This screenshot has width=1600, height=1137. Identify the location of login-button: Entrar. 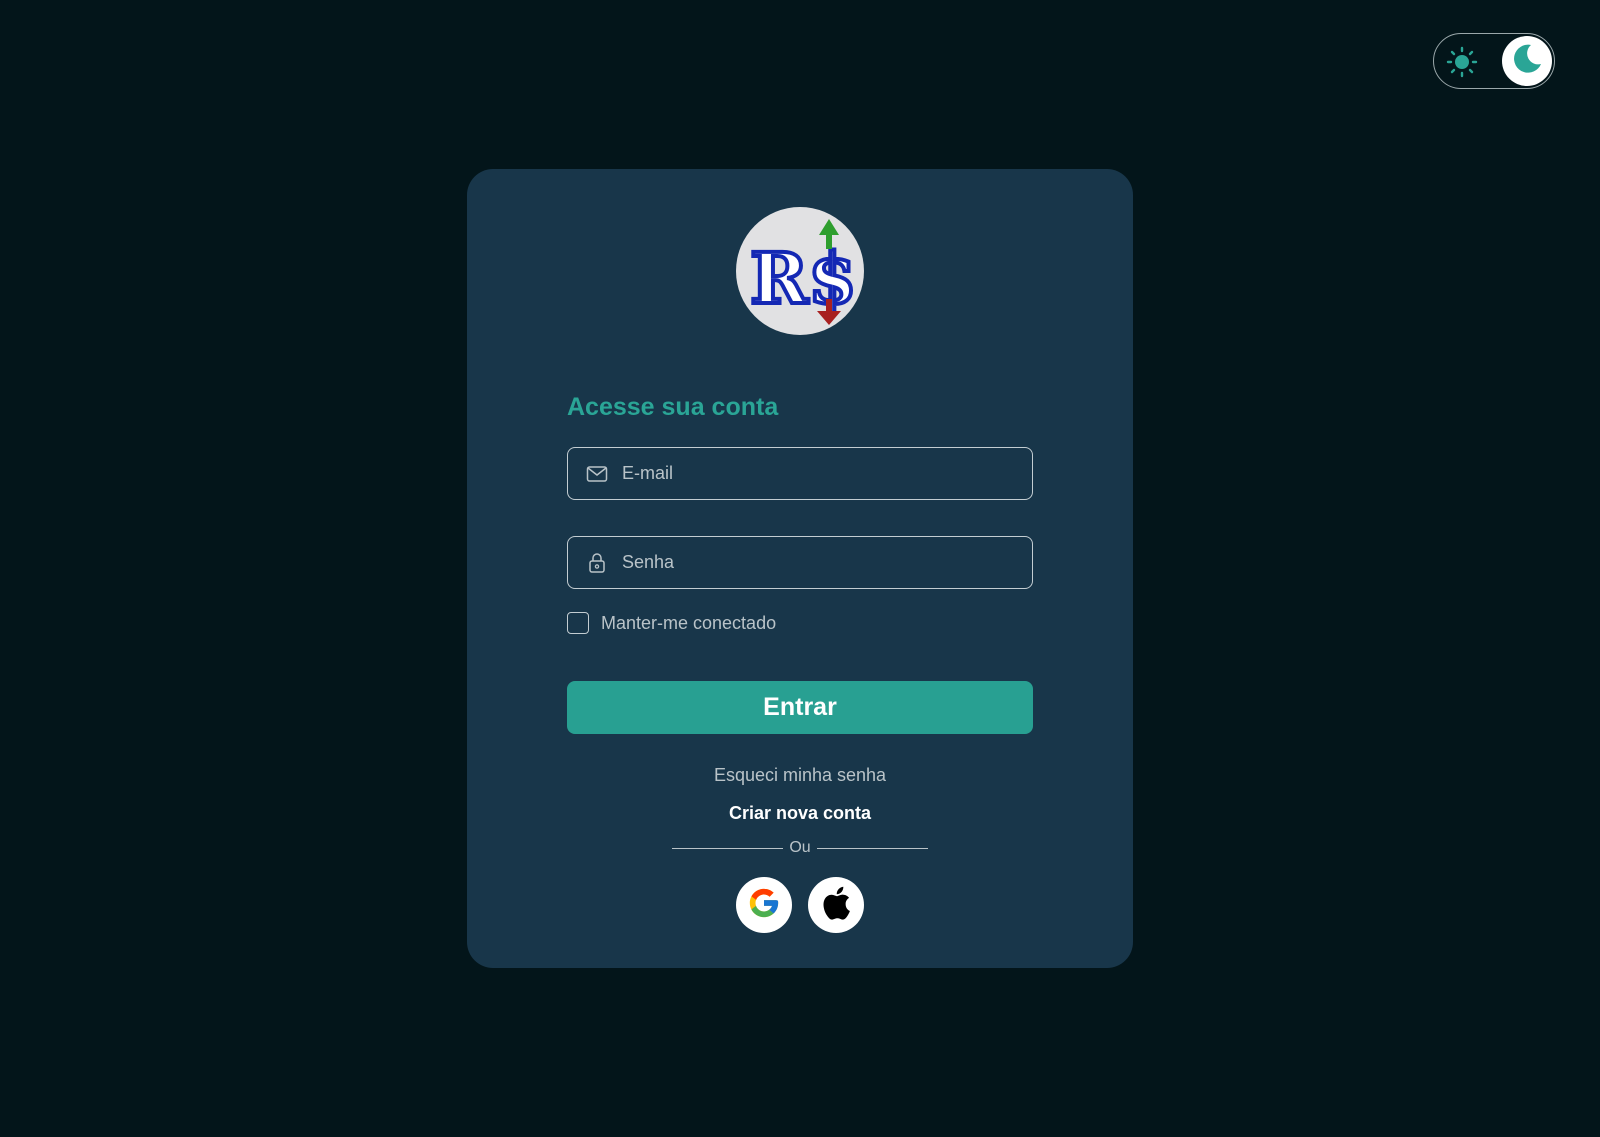
(800, 707).